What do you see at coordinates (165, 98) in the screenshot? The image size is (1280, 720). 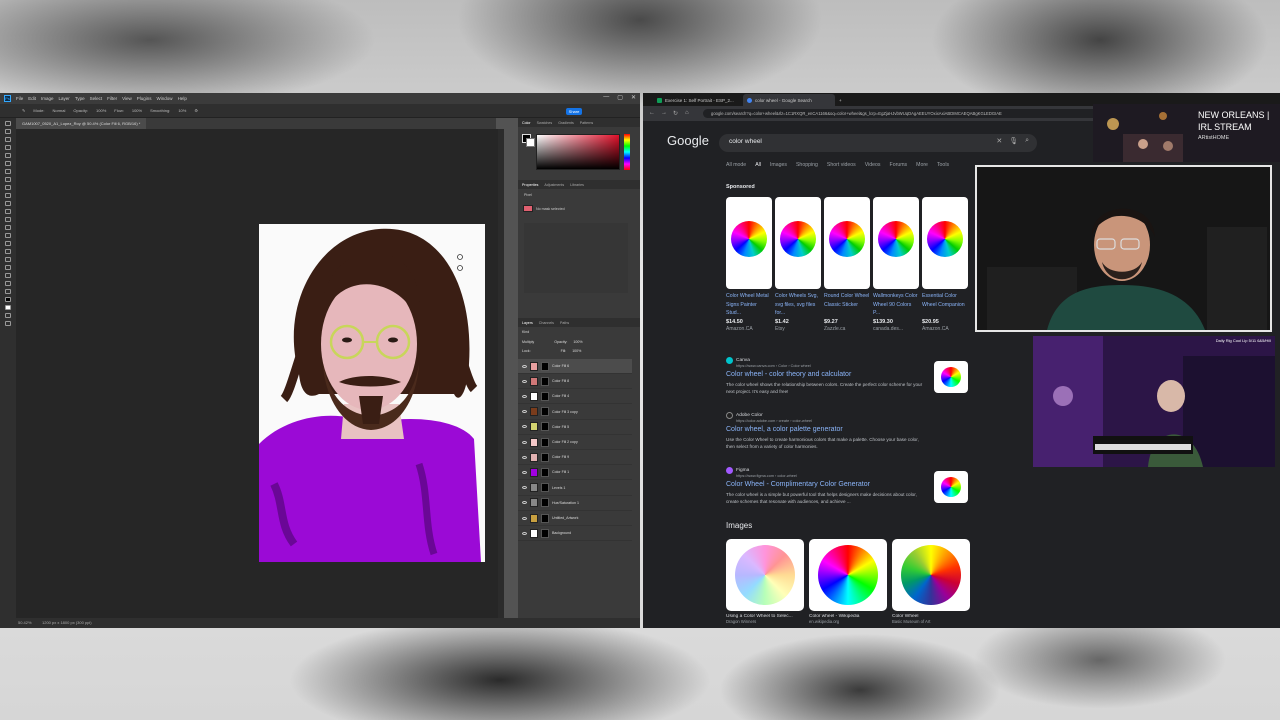 I see `menu-window: Window` at bounding box center [165, 98].